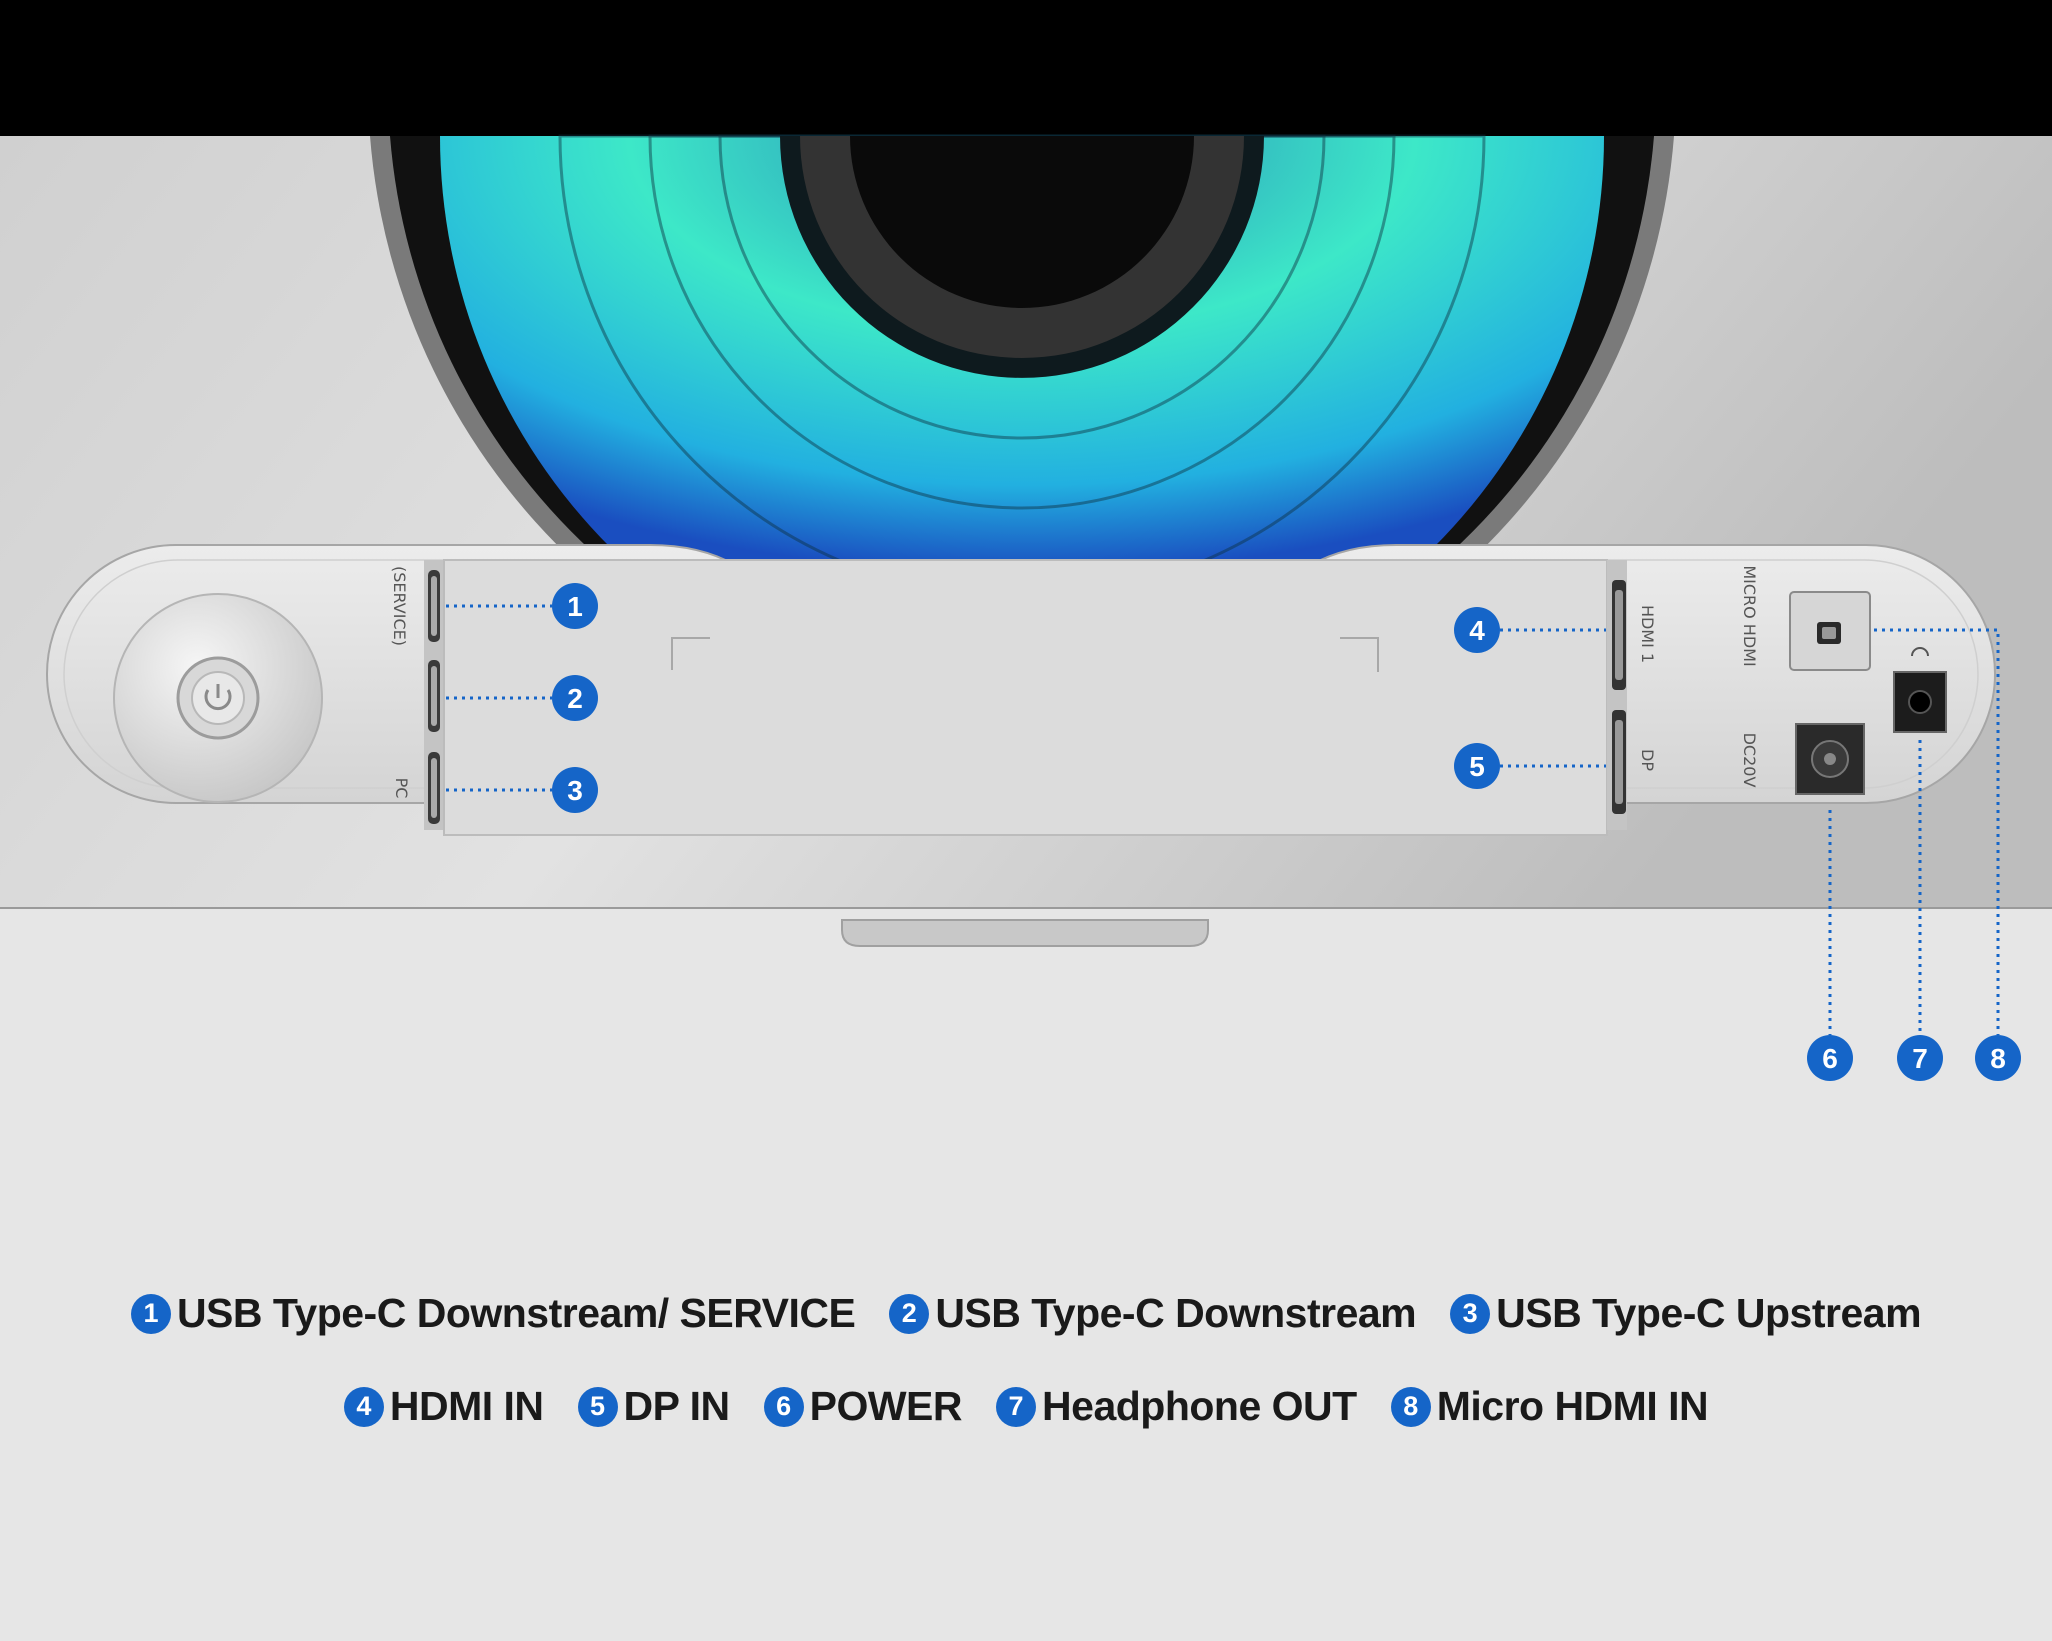 Image resolution: width=2052 pixels, height=1641 pixels. Describe the element at coordinates (399, 606) in the screenshot. I see `label-usb-service: (SERVICE)` at that location.